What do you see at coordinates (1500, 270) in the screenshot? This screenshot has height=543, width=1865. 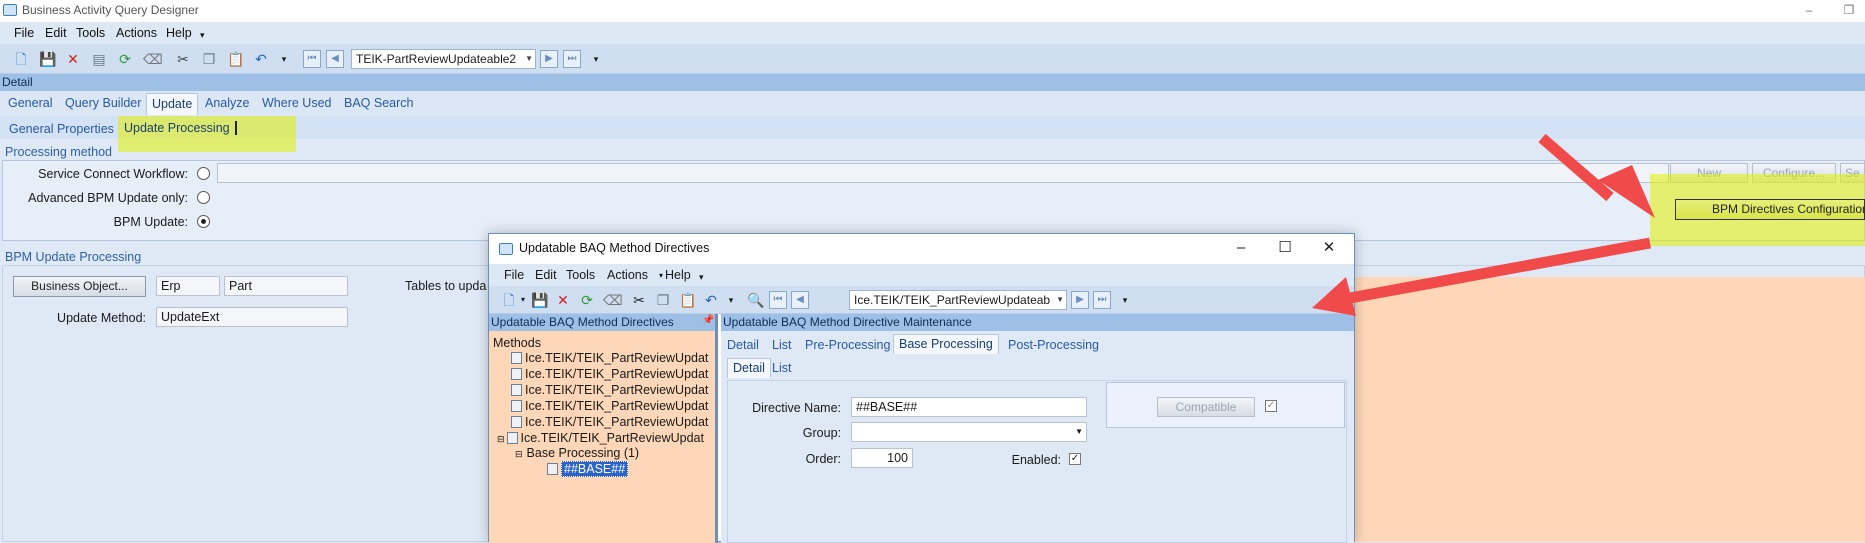 I see `arrow-to-dialog` at bounding box center [1500, 270].